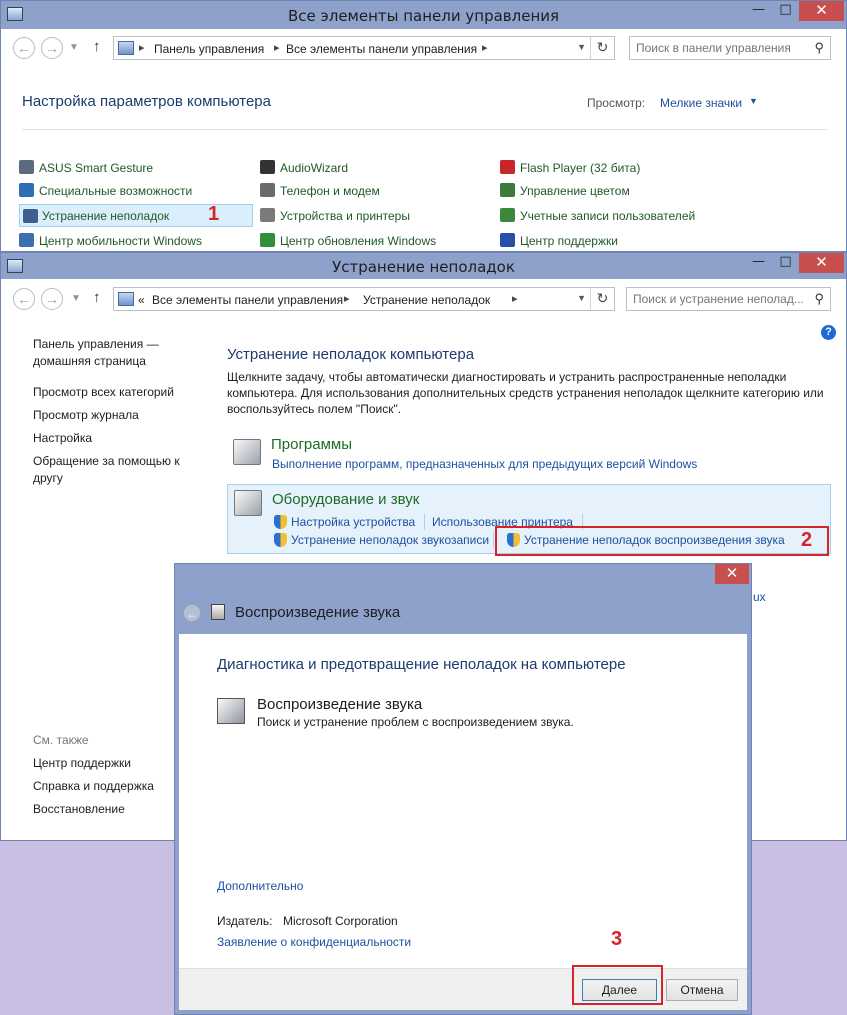 This screenshot has width=847, height=1015. Describe the element at coordinates (463, 599) in the screenshot. I see `dialog-title-bar: ✕ ← Воспроизведение звука` at that location.